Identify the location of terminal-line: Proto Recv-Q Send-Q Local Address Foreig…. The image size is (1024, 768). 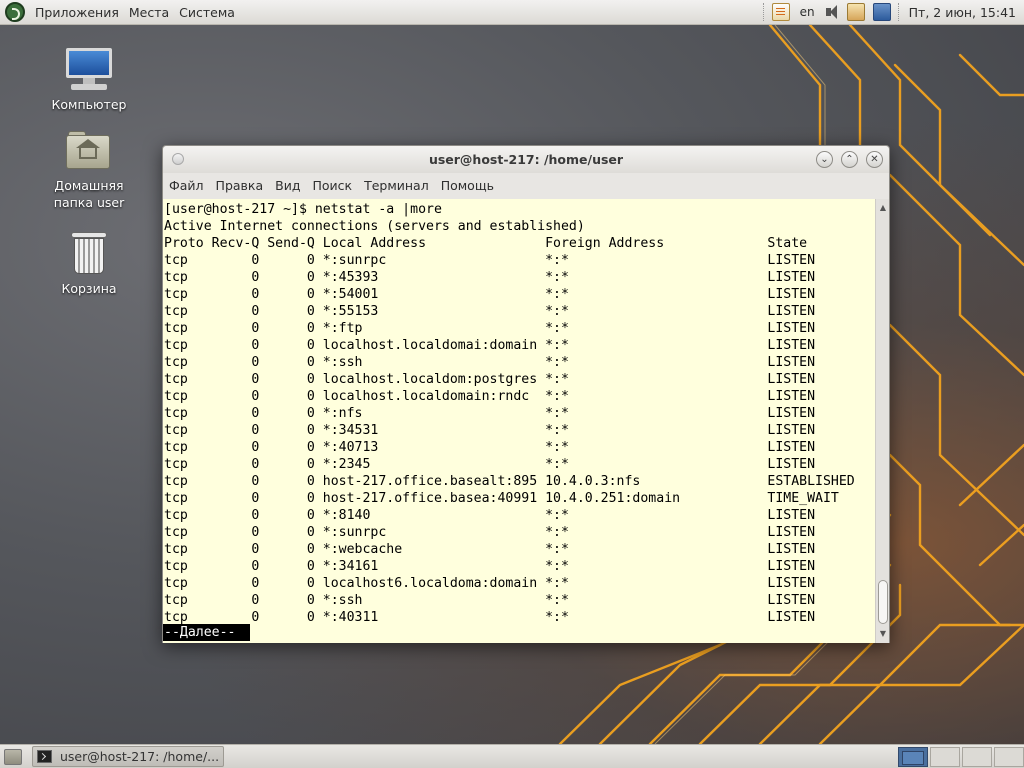
(486, 243).